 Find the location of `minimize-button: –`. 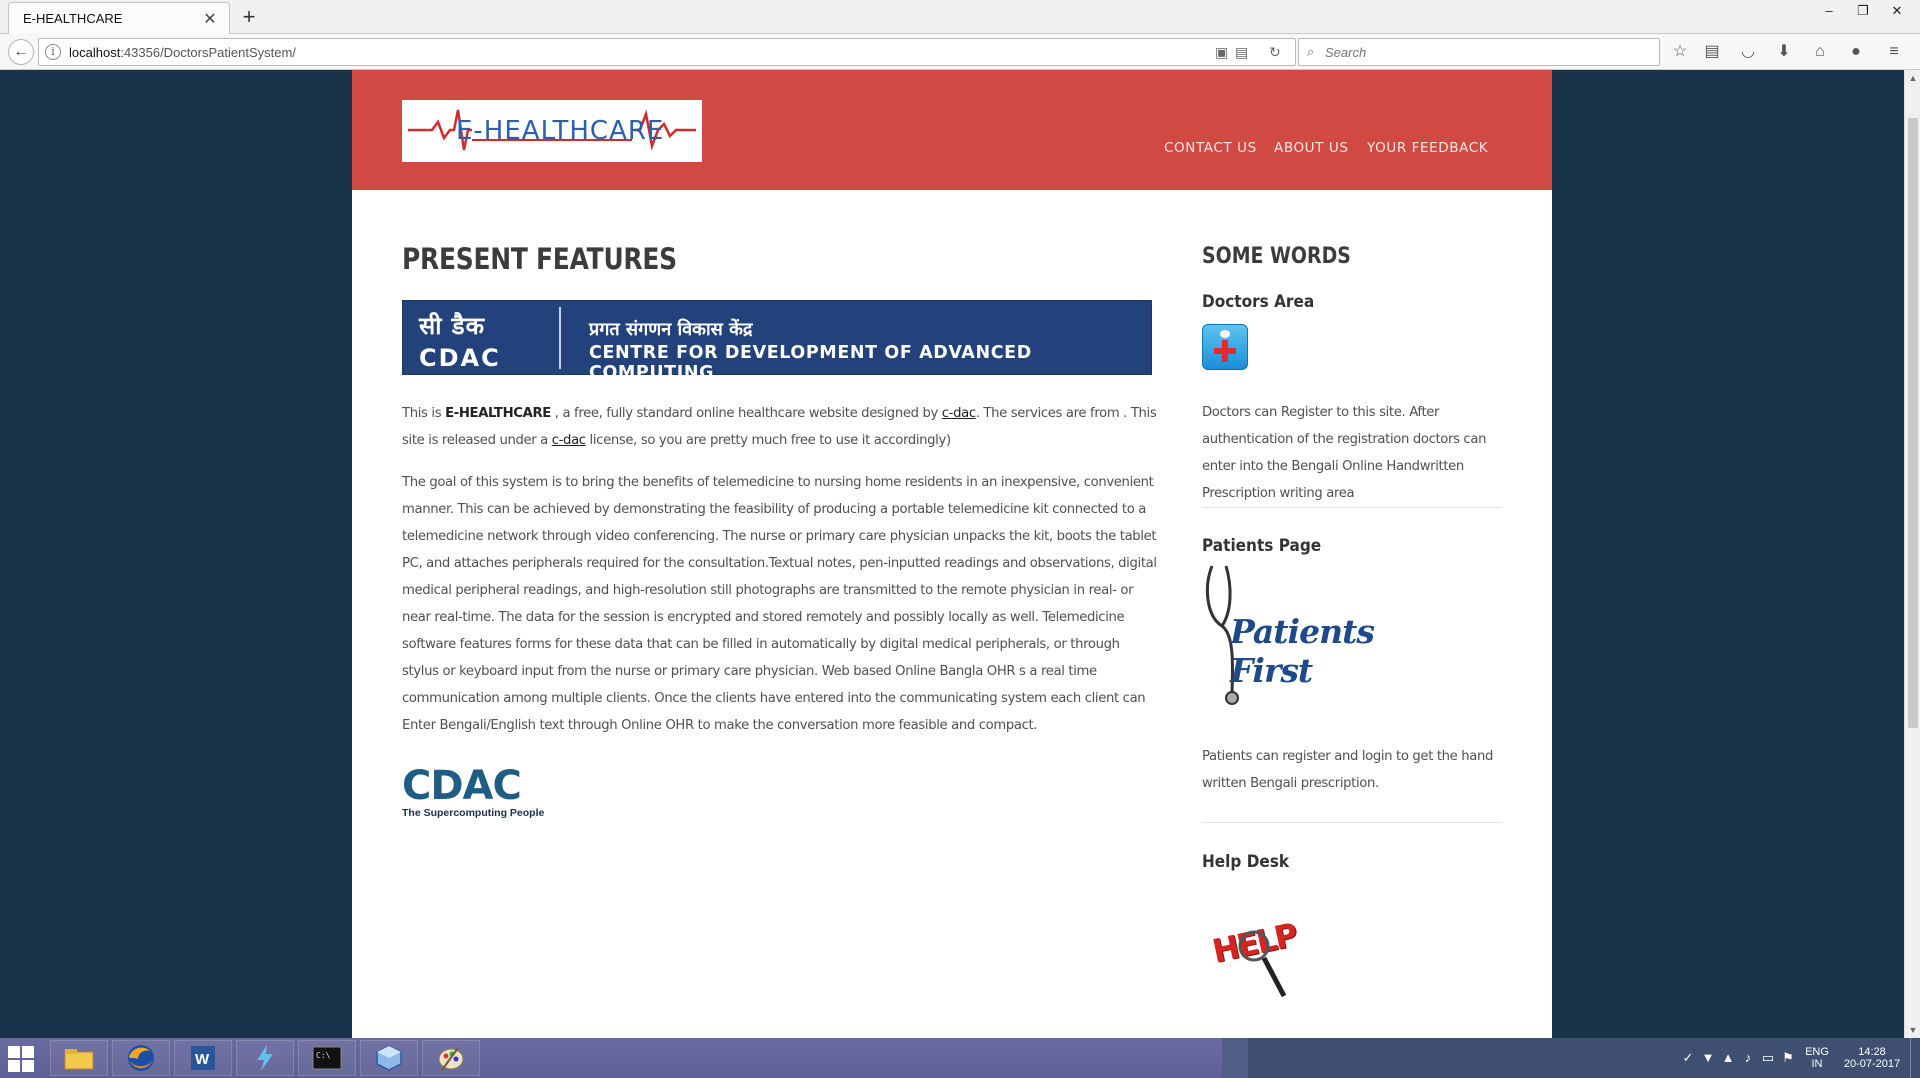

minimize-button: – is located at coordinates (1829, 11).